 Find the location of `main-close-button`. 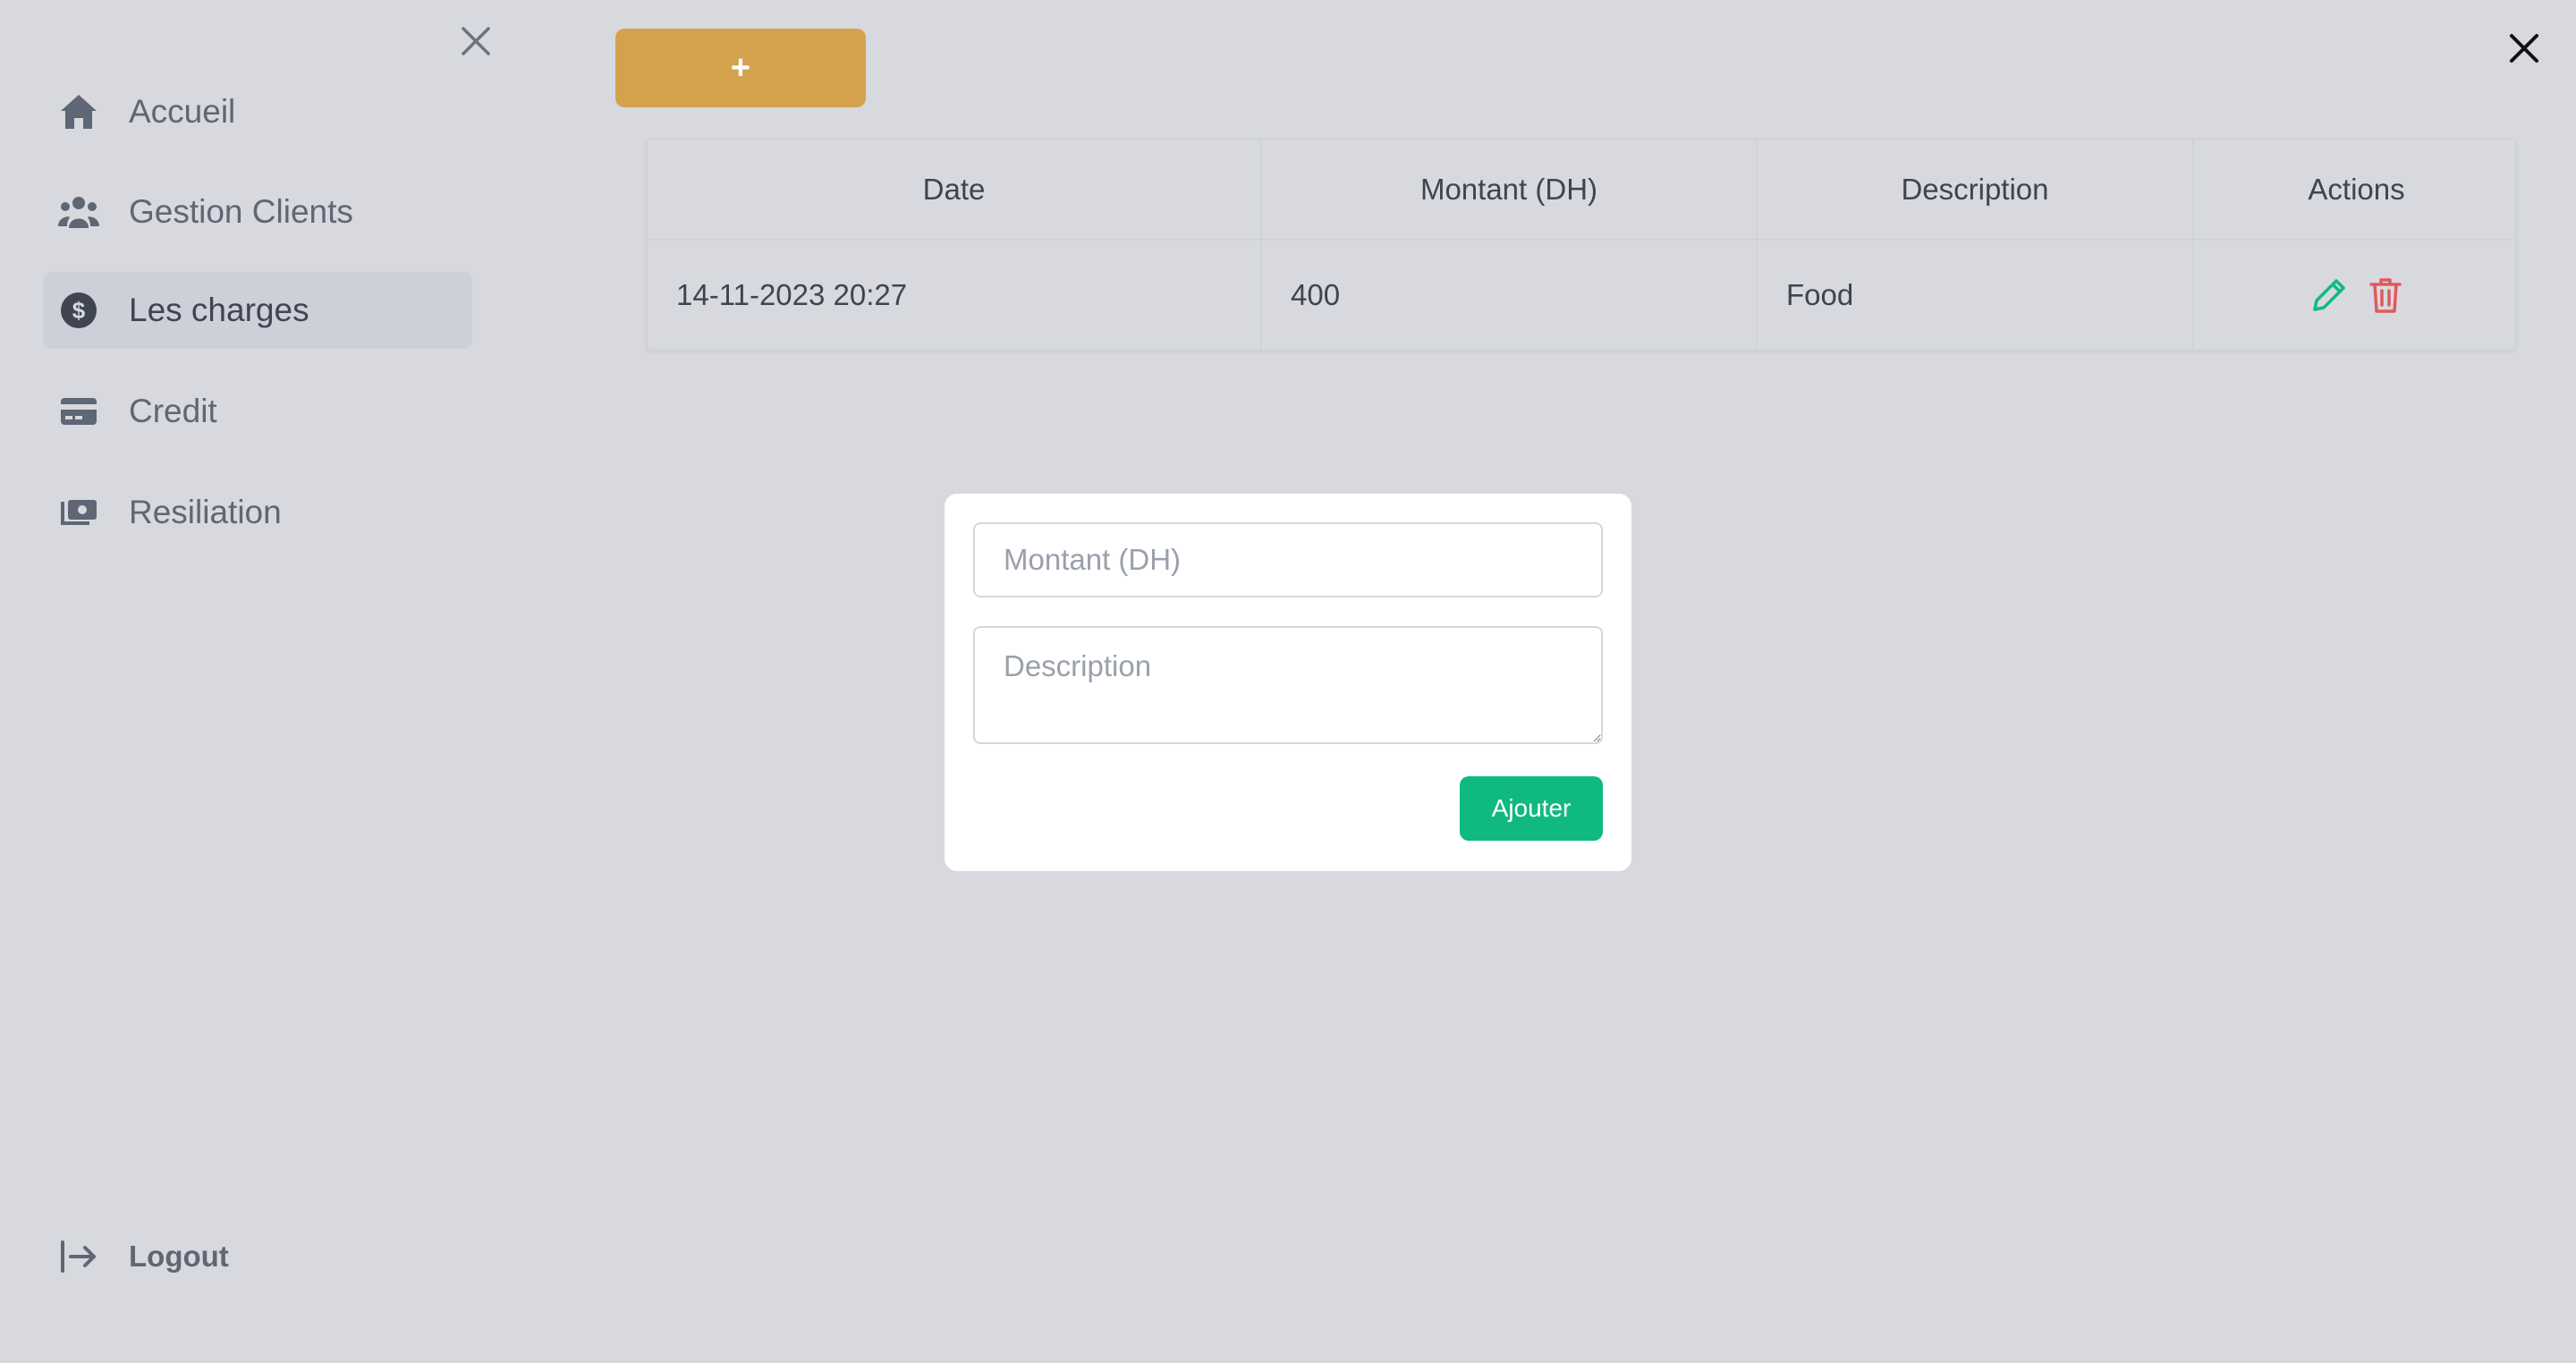

main-close-button is located at coordinates (2524, 48).